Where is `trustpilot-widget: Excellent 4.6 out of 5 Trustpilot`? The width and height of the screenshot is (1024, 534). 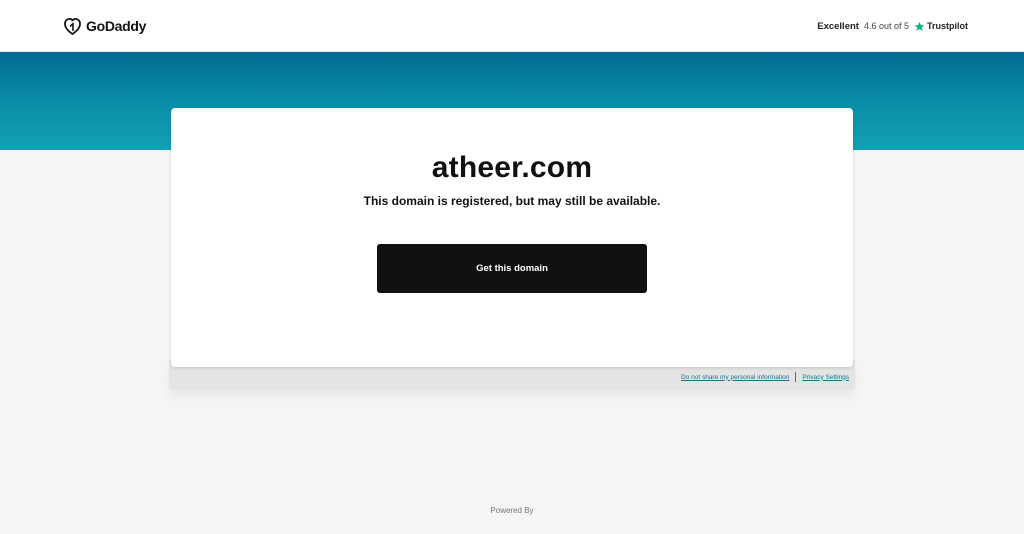
trustpilot-widget: Excellent 4.6 out of 5 Trustpilot is located at coordinates (892, 26).